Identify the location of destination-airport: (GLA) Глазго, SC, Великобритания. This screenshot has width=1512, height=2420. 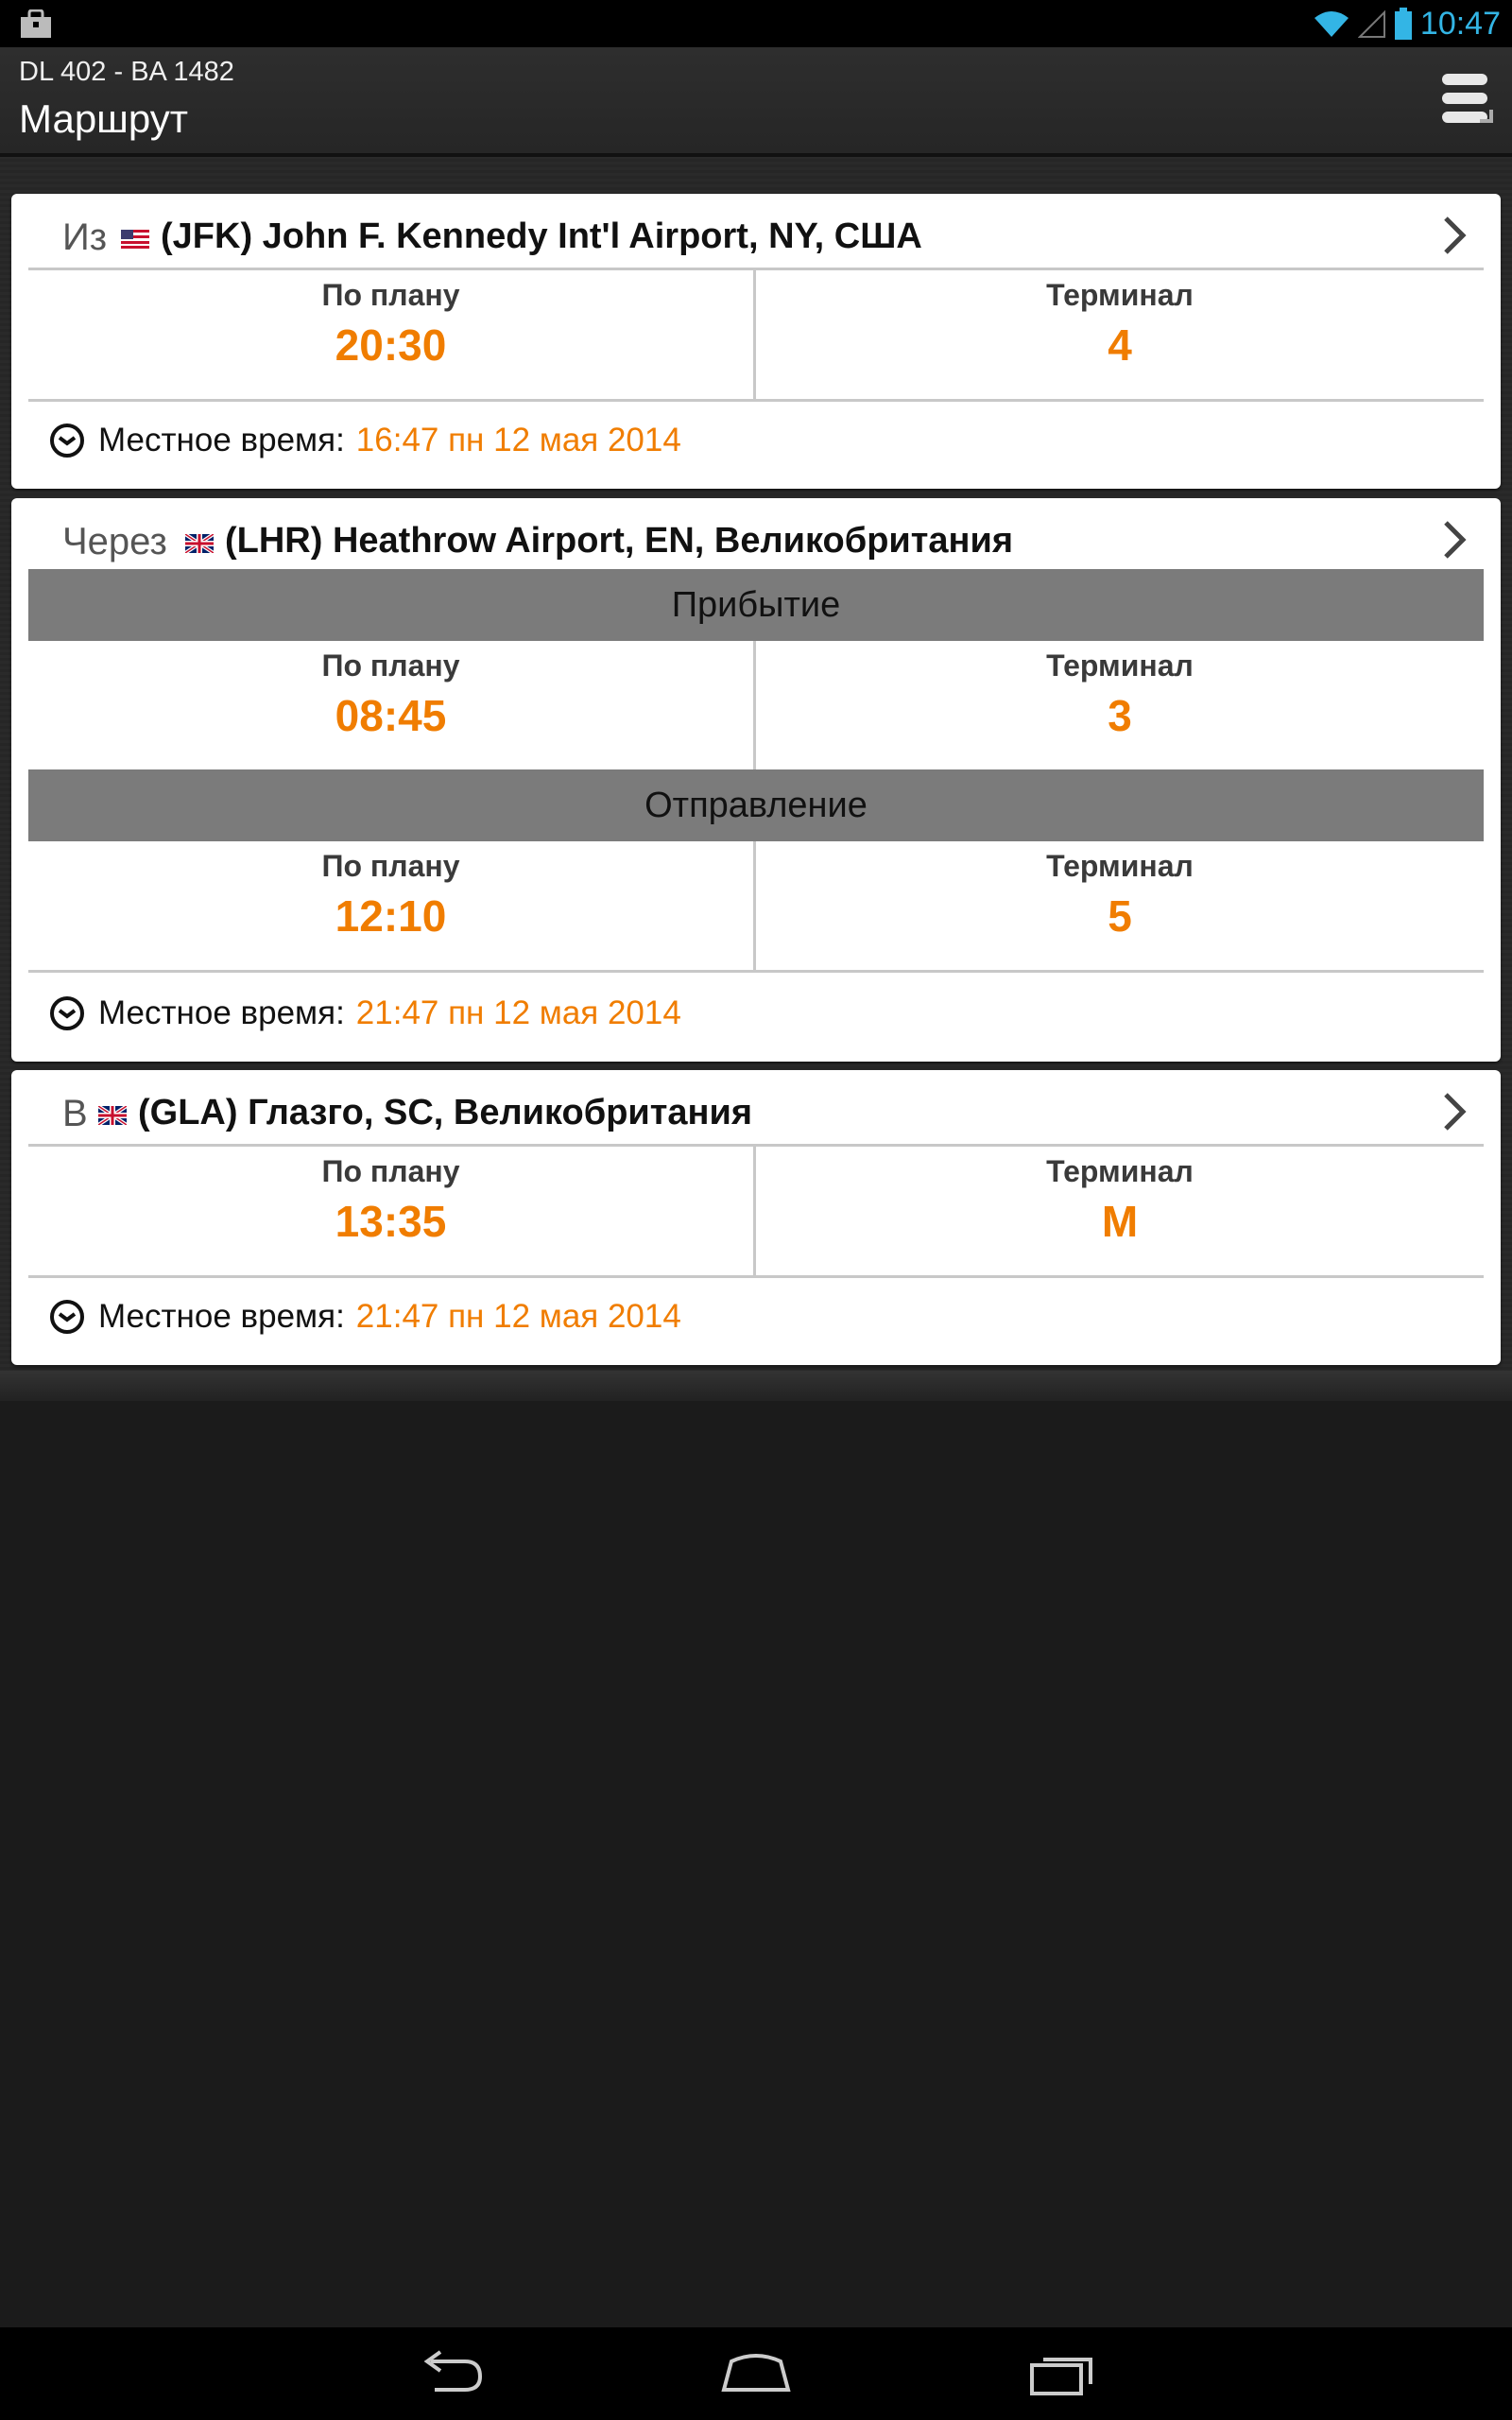
(445, 1112).